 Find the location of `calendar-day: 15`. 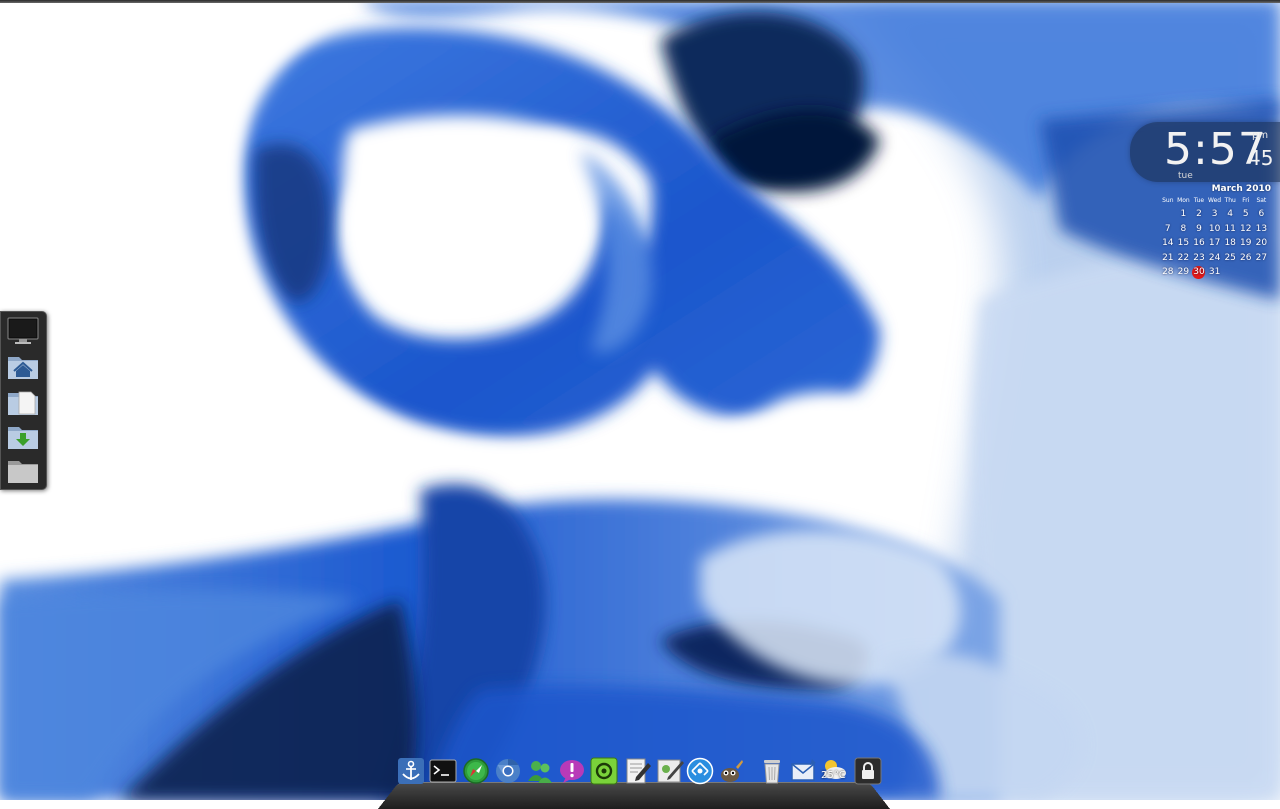

calendar-day: 15 is located at coordinates (1184, 243).